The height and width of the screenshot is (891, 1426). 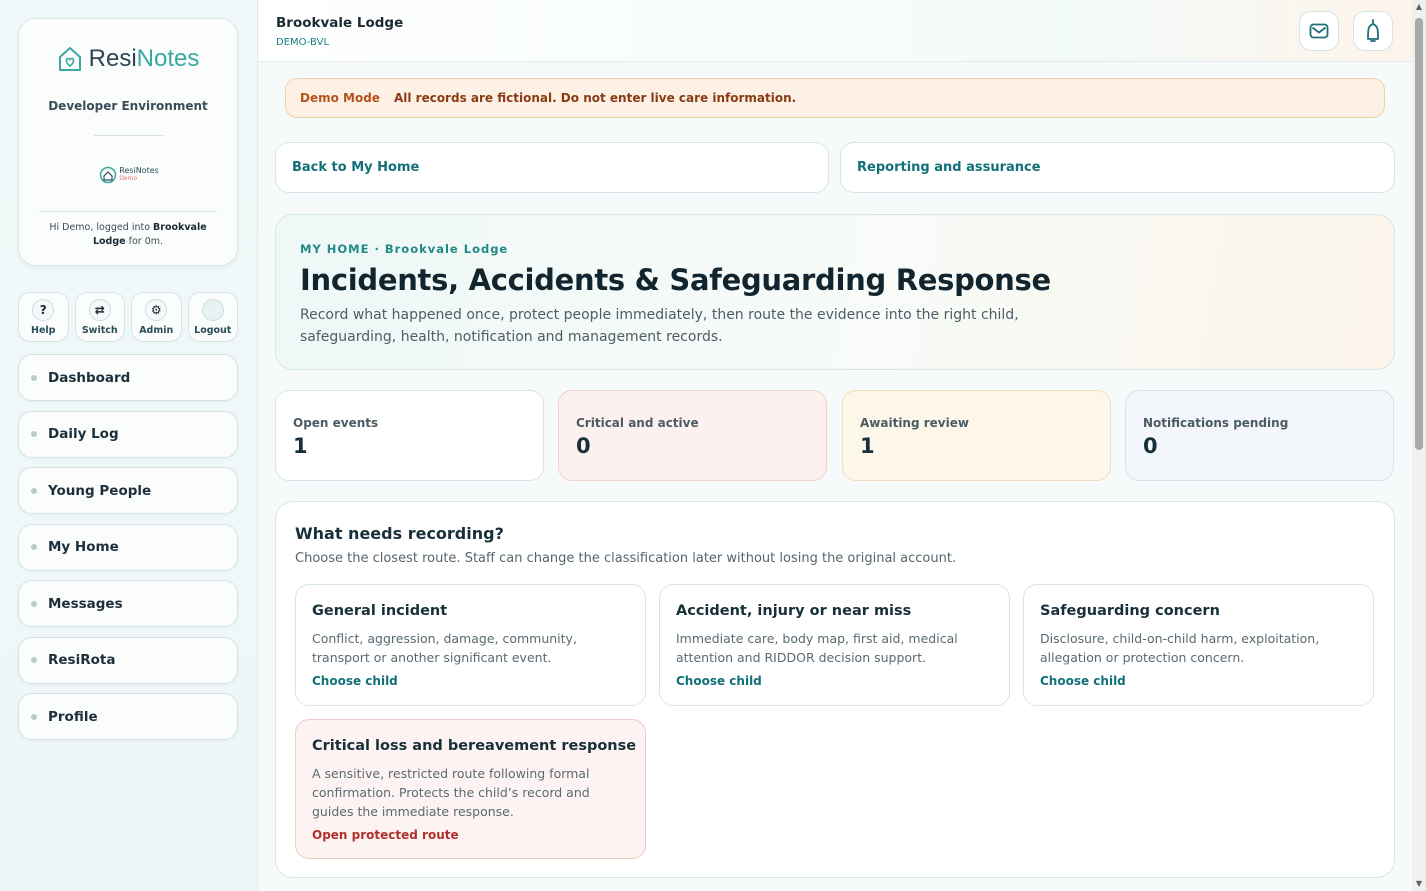 What do you see at coordinates (128, 434) in the screenshot?
I see `nav-item-daily-log: Daily Log` at bounding box center [128, 434].